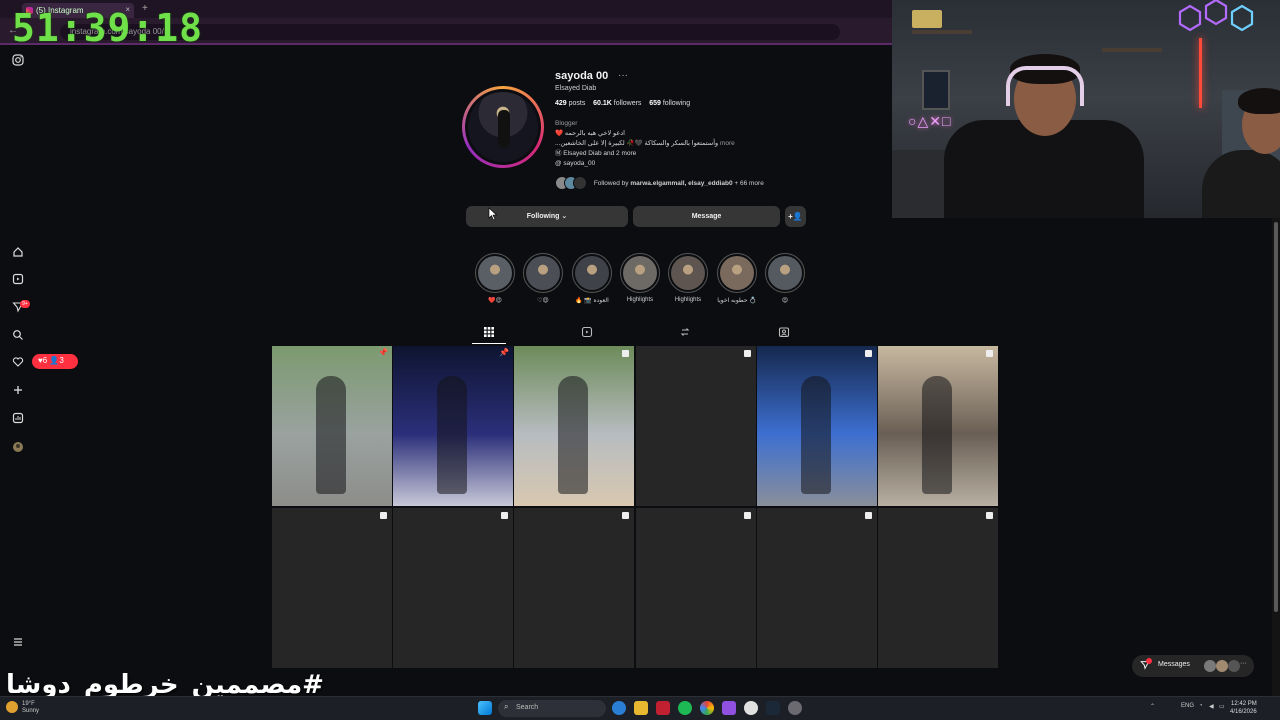  Describe the element at coordinates (18, 337) in the screenshot. I see `search-icon` at that location.